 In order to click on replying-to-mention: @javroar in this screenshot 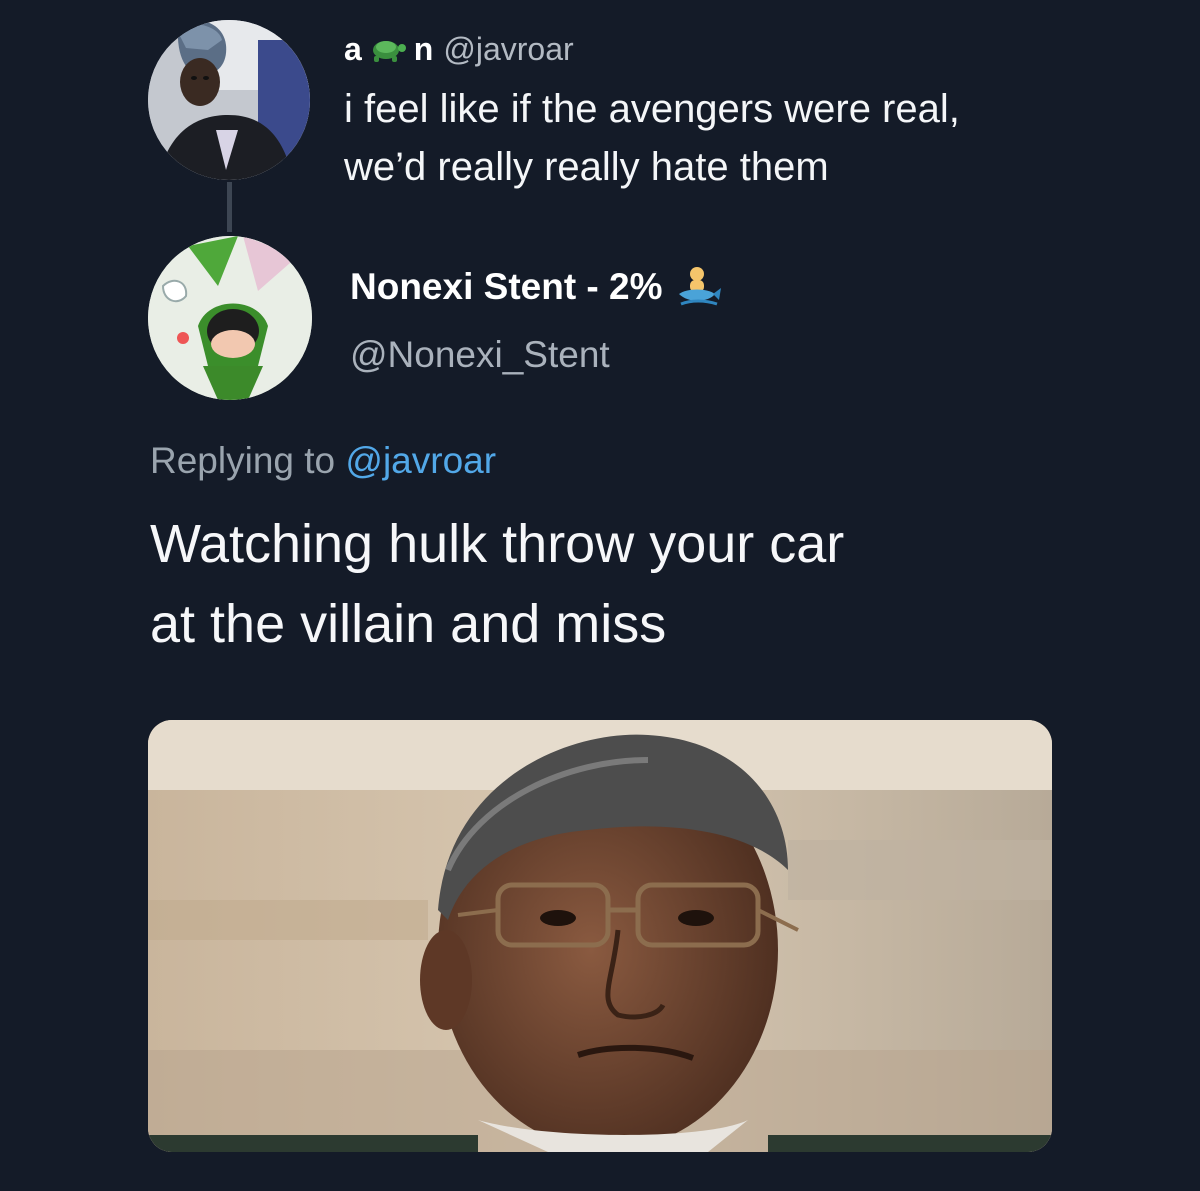, I will do `click(420, 460)`.